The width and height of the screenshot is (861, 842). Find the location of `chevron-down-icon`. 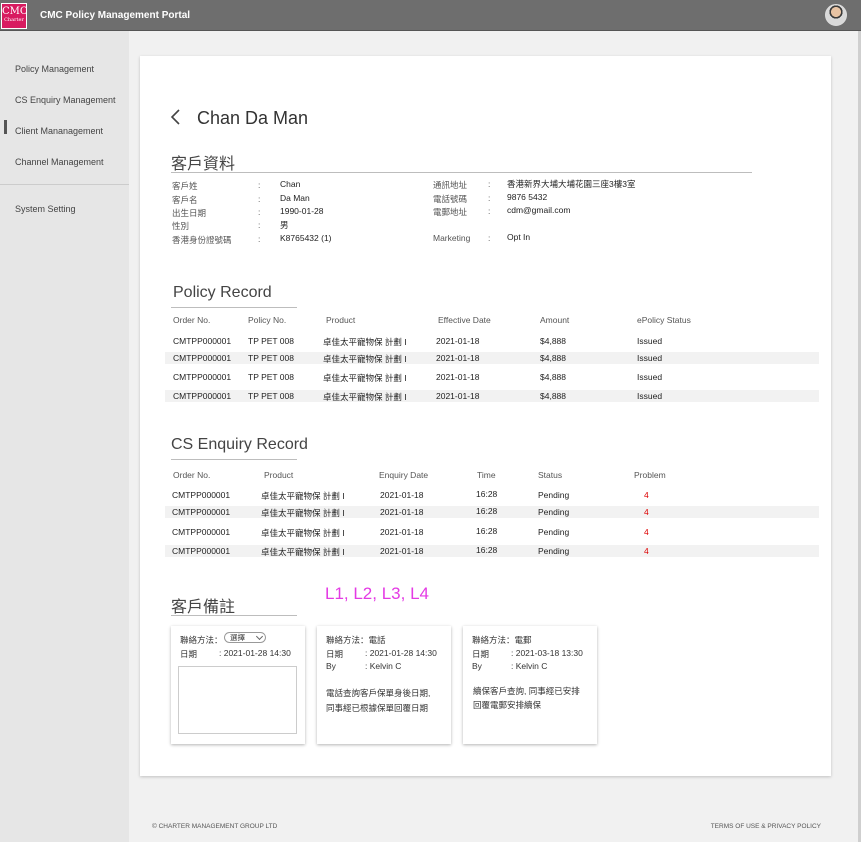

chevron-down-icon is located at coordinates (259, 636).